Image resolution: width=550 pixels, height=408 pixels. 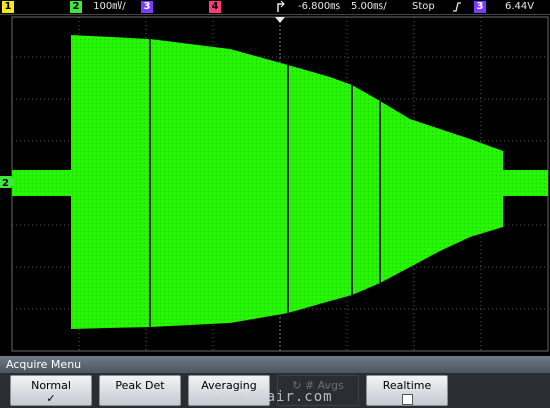 What do you see at coordinates (423, 7) in the screenshot?
I see `run-state: Stop` at bounding box center [423, 7].